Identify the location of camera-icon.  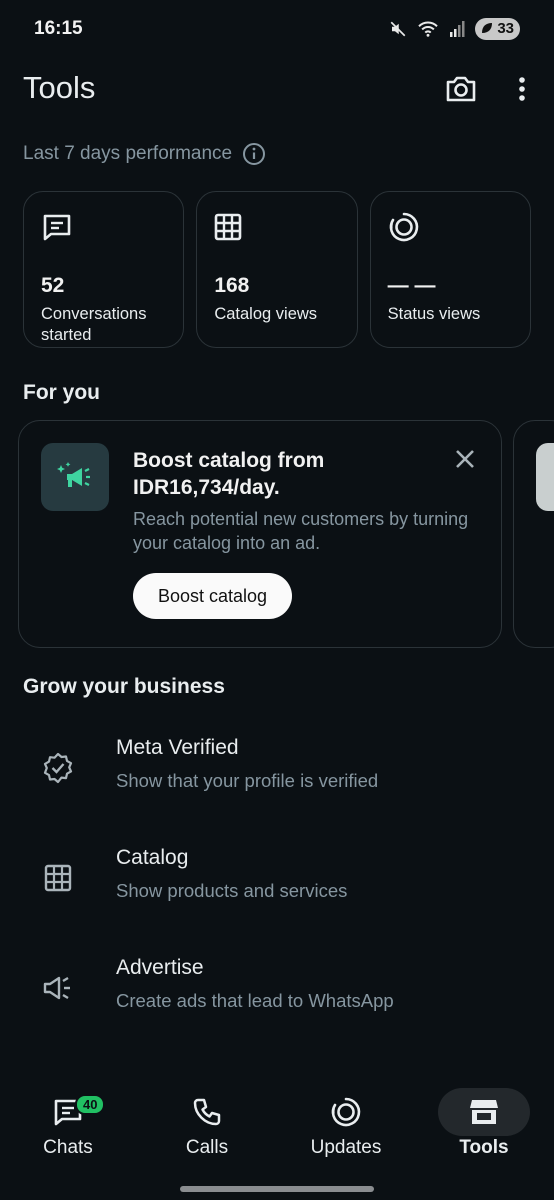
(461, 89).